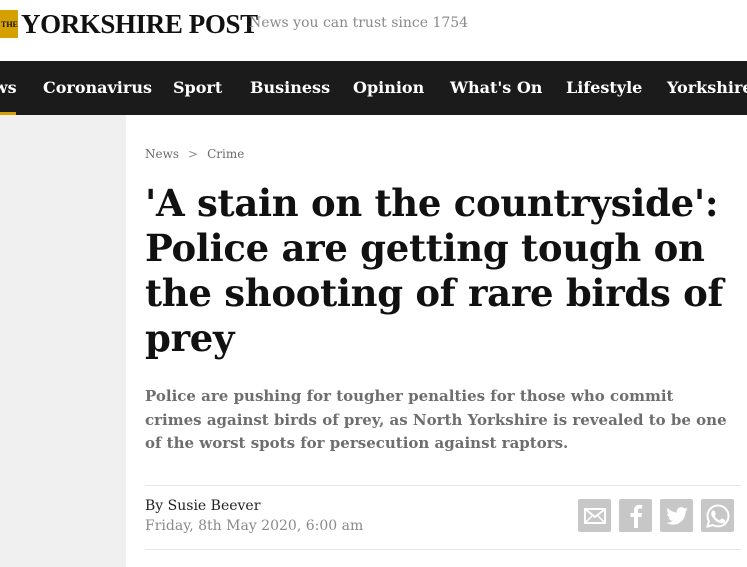 This screenshot has height=567, width=747. I want to click on nav-active-indicator, so click(8, 113).